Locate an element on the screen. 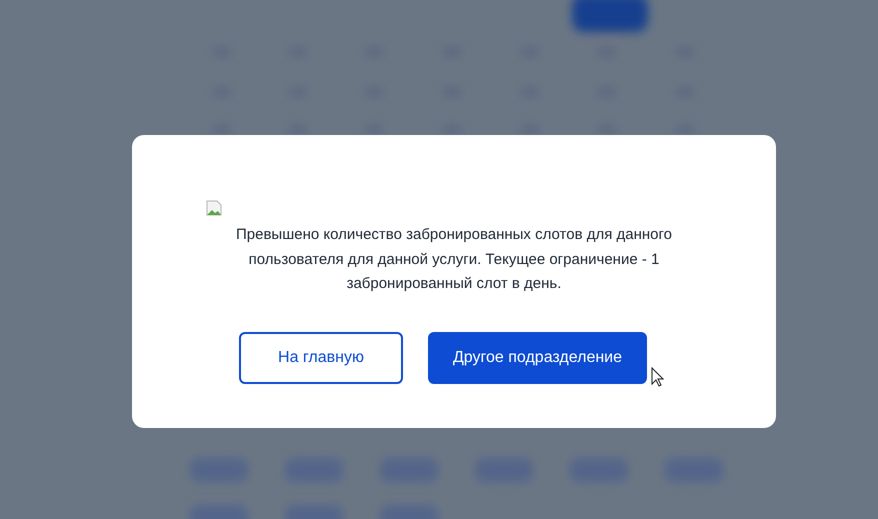  dialog-message: Превышено количество забронированных слотов для данного пользователя для данной услуги. Текущее ограничение - 1 забронированный слот в день. is located at coordinates (454, 259).